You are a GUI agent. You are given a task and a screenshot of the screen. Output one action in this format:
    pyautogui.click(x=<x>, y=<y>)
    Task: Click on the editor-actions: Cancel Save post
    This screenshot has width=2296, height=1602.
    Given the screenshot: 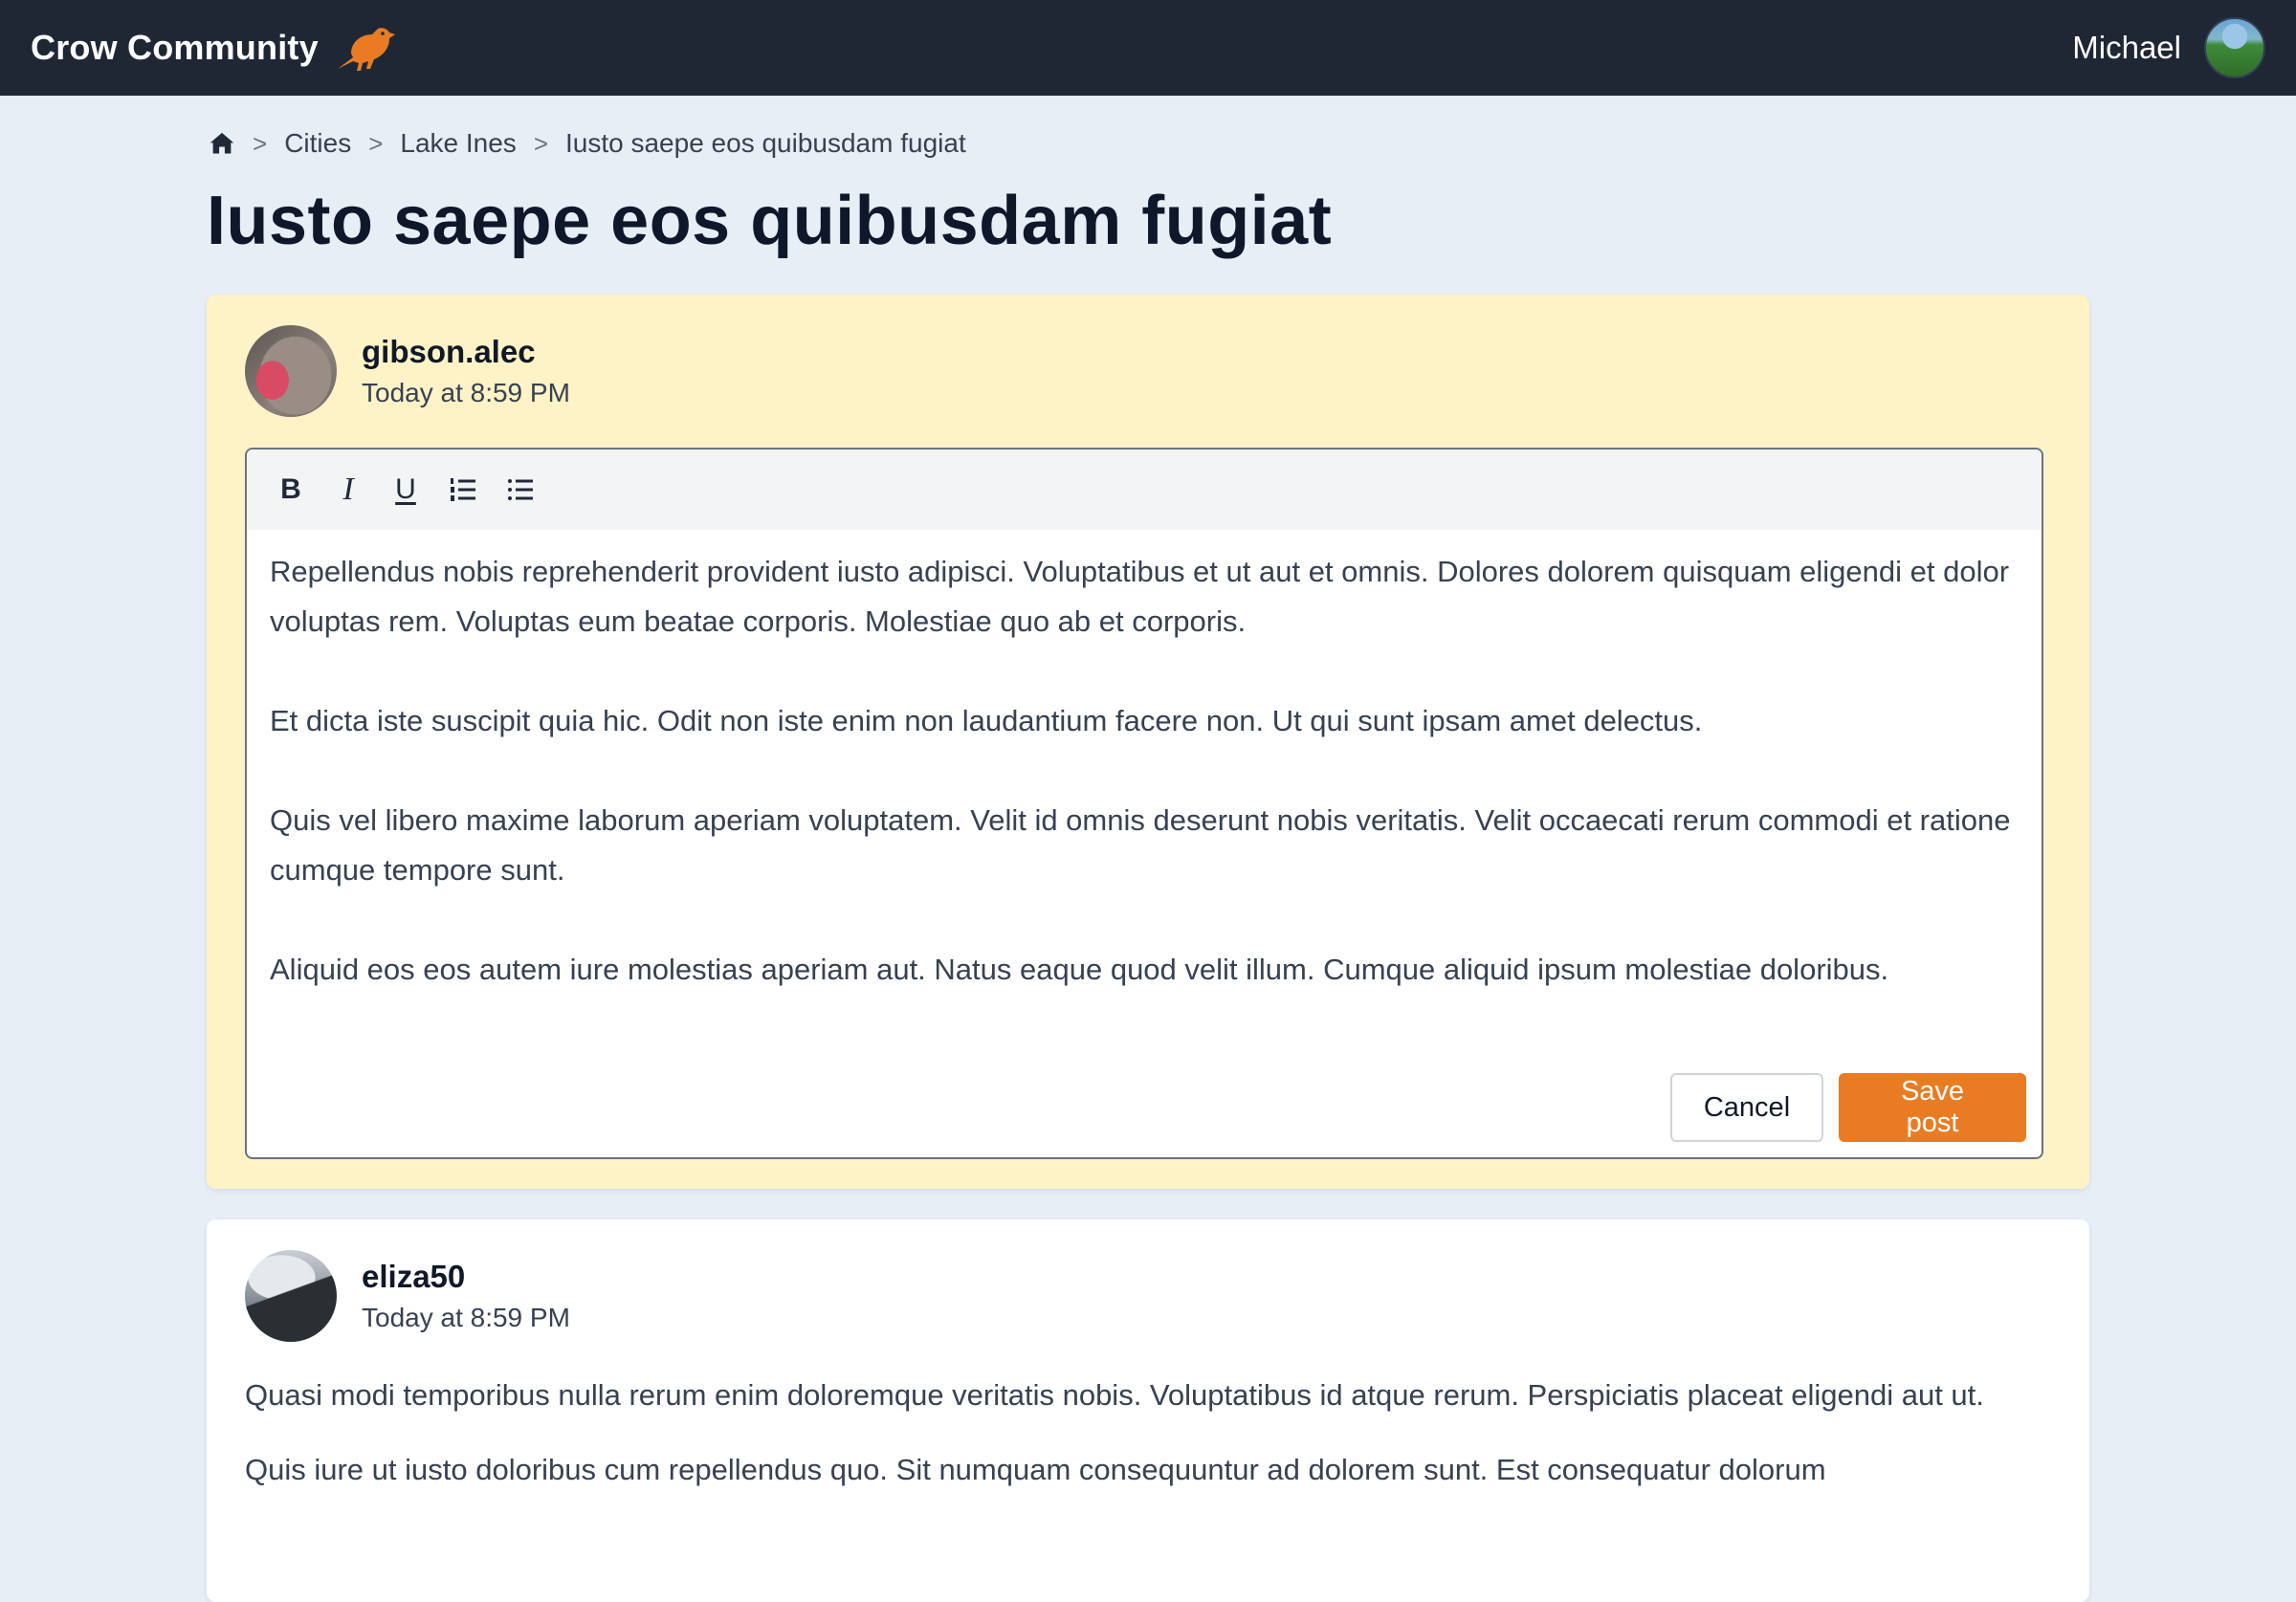 What is the action you would take?
    pyautogui.click(x=1848, y=1107)
    